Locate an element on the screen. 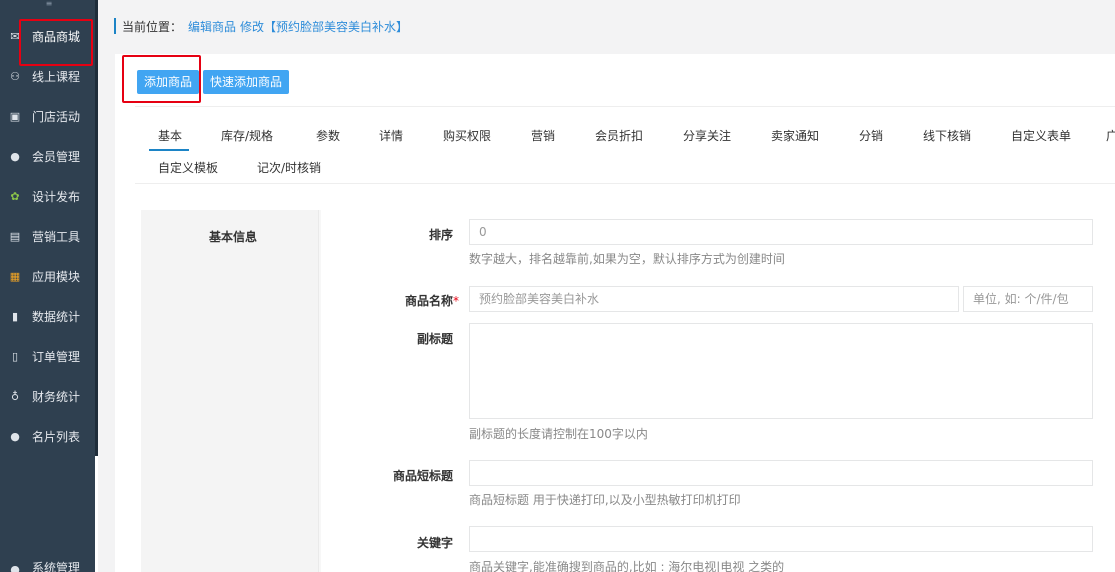  breadcrumb: 当前位置： 编辑商品 修改【预约脸部美容美白补水】 is located at coordinates (263, 26).